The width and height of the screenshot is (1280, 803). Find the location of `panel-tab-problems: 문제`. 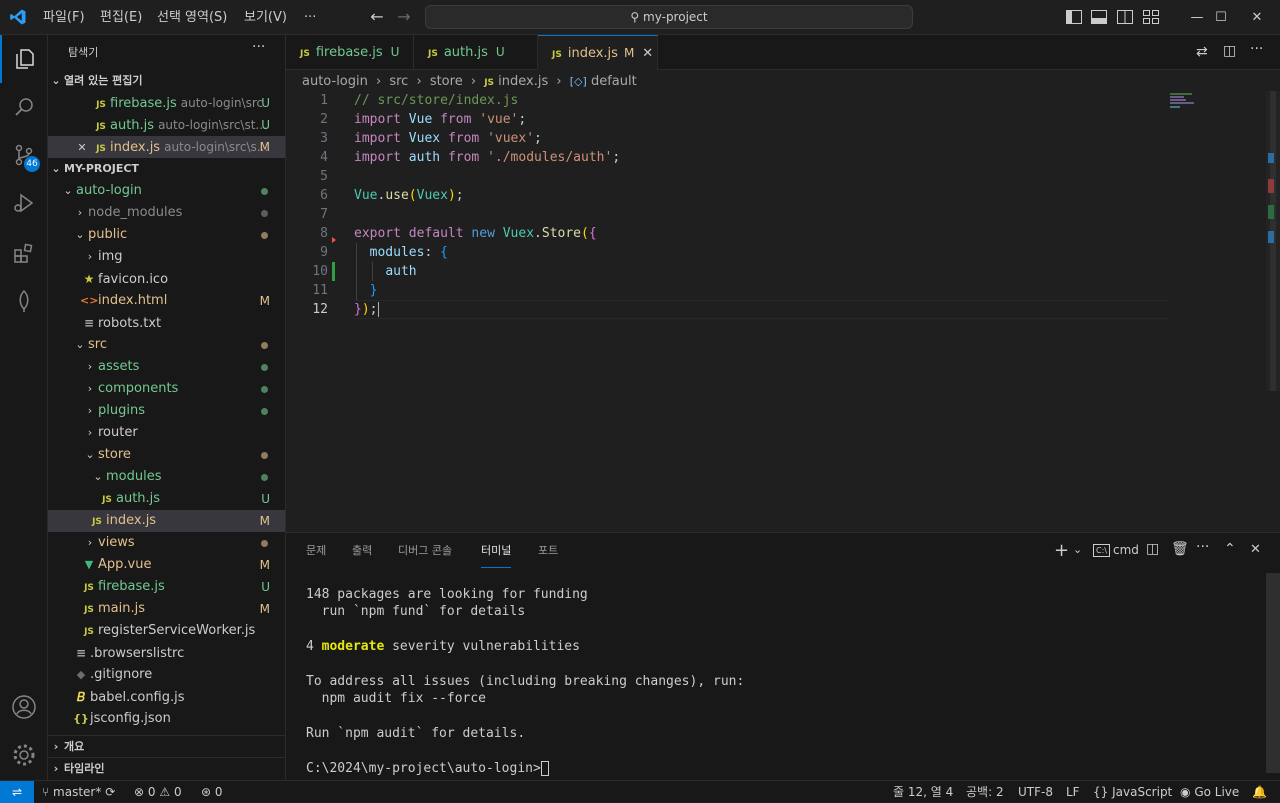

panel-tab-problems: 문제 is located at coordinates (316, 550).